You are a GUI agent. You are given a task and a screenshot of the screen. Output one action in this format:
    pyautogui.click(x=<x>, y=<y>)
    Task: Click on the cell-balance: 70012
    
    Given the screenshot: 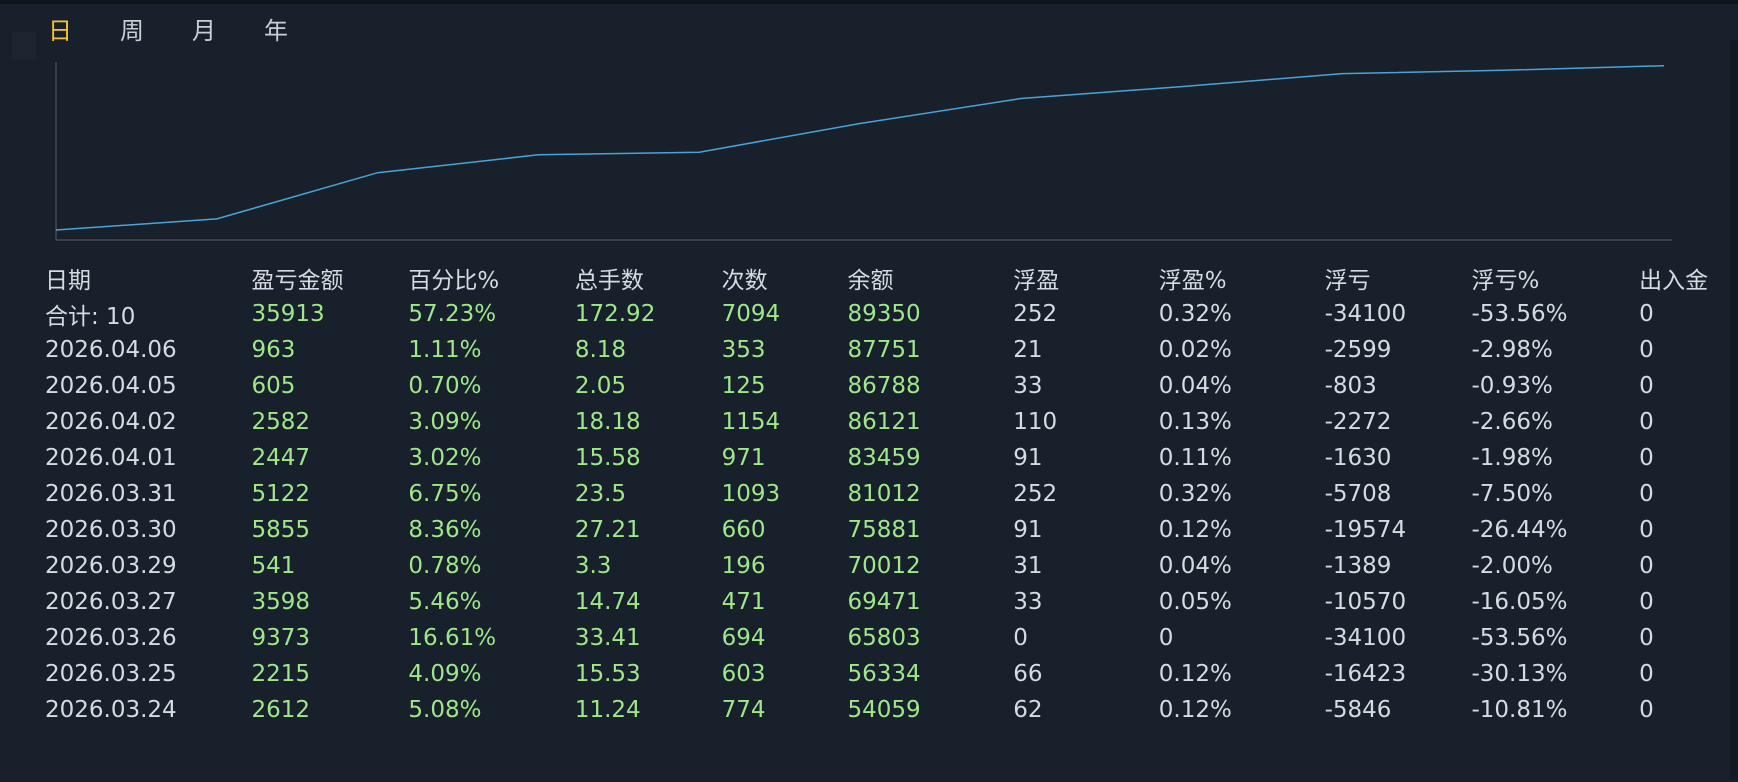 What is the action you would take?
    pyautogui.click(x=884, y=566)
    